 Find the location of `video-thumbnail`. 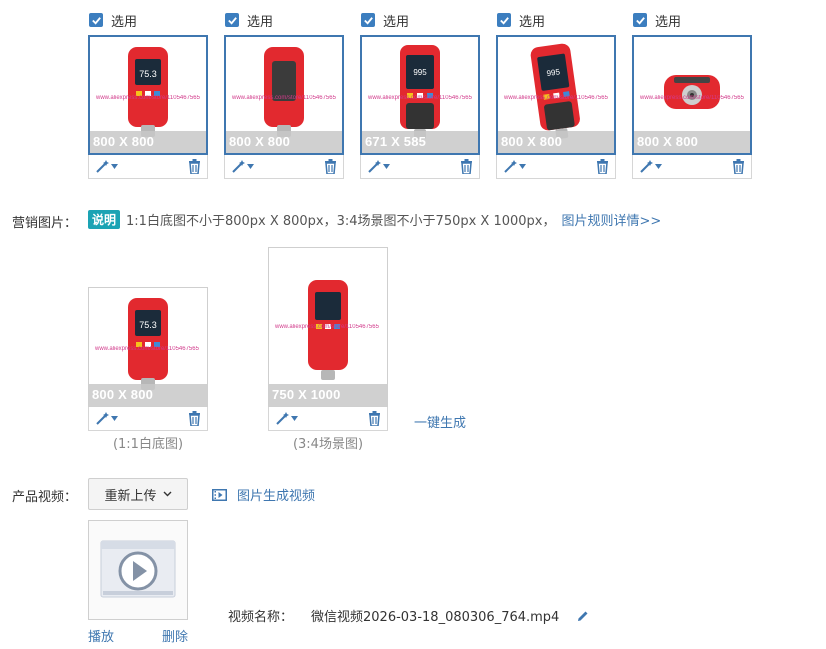

video-thumbnail is located at coordinates (138, 570).